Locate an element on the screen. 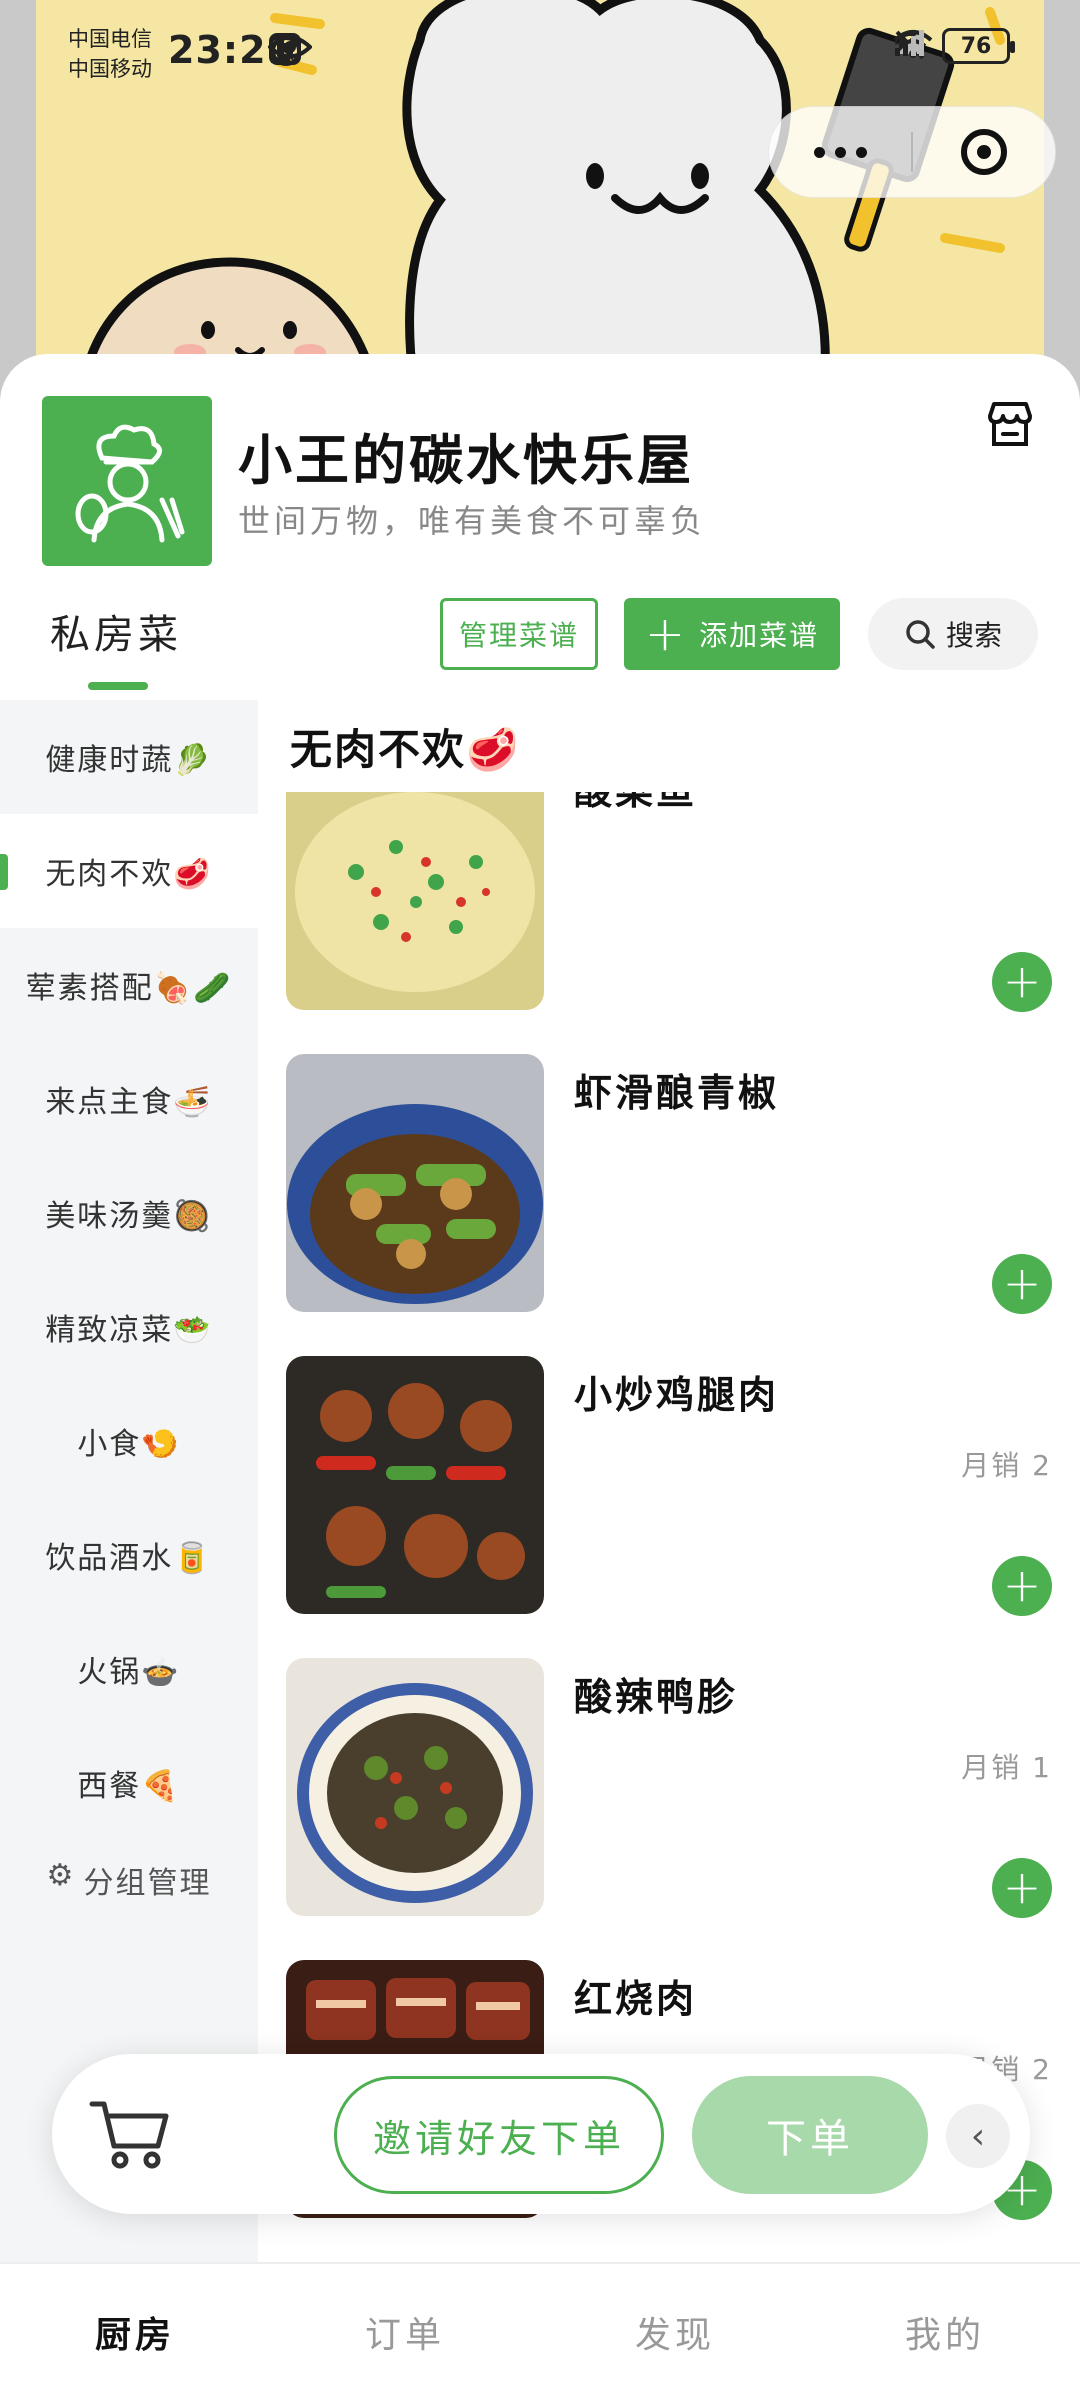 The width and height of the screenshot is (1080, 2400). category-item-mixed: 荤素搭配🍖🥒 is located at coordinates (129, 985).